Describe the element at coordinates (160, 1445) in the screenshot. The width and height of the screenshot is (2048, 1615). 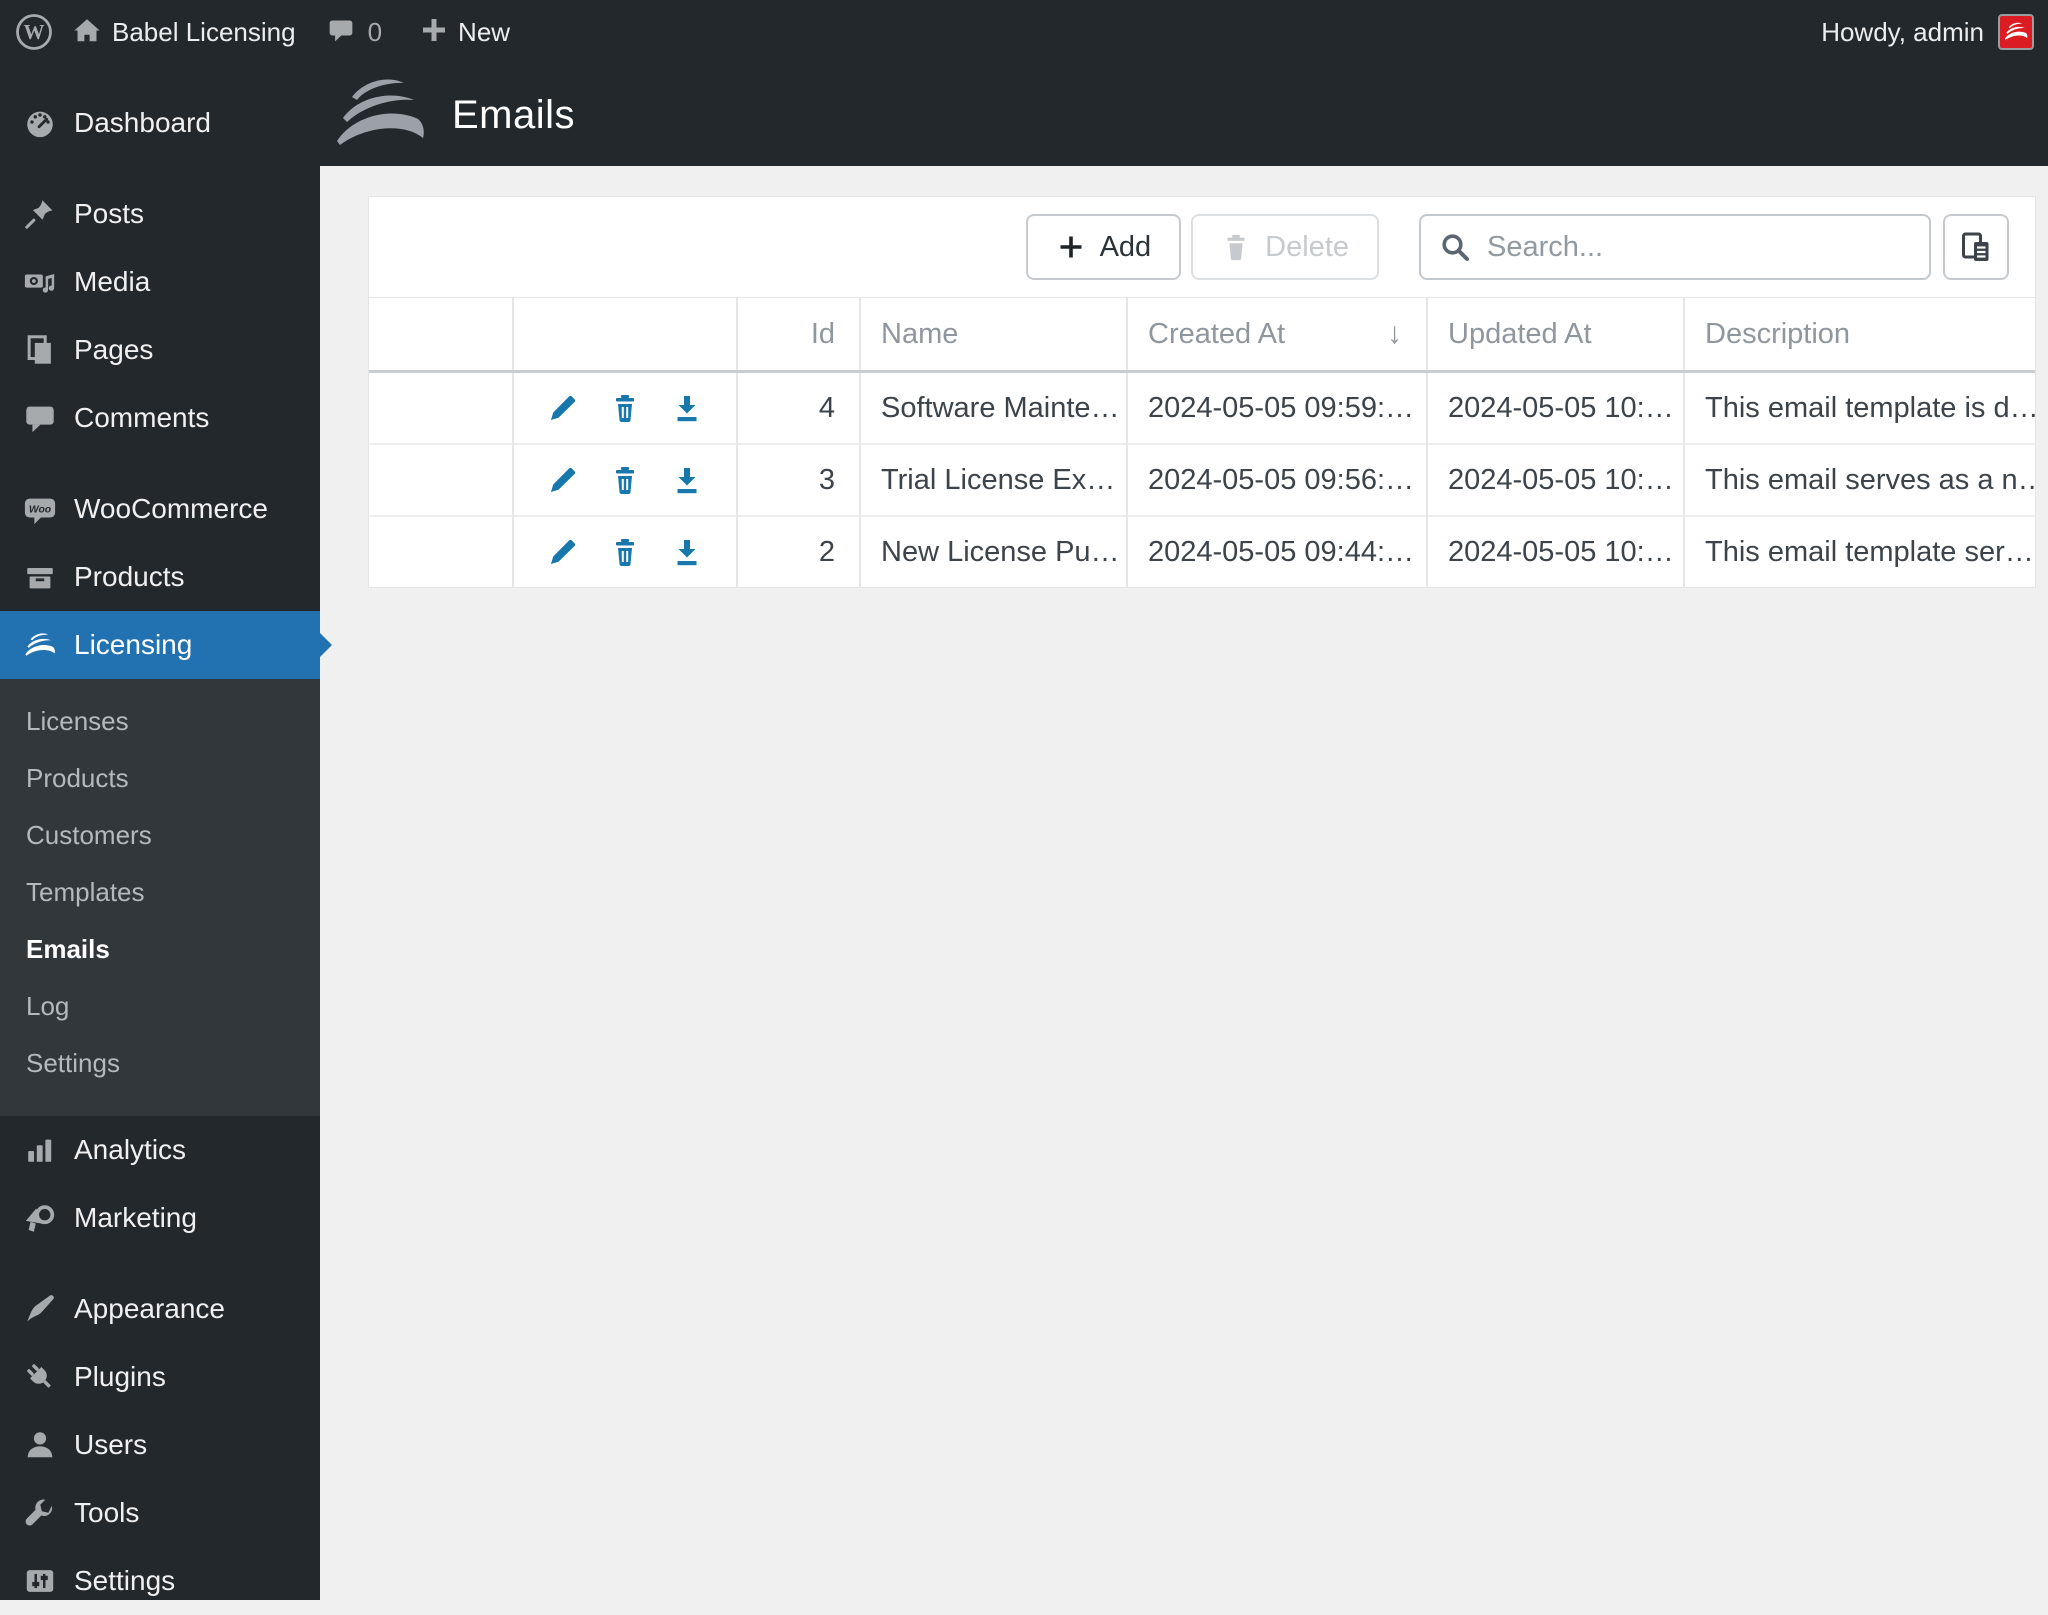
I see `sidebar-item-users: Users` at that location.